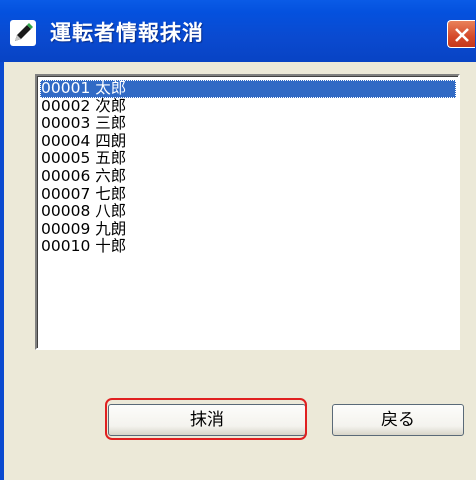  What do you see at coordinates (248, 229) in the screenshot?
I see `list-item: 00009 九朗` at bounding box center [248, 229].